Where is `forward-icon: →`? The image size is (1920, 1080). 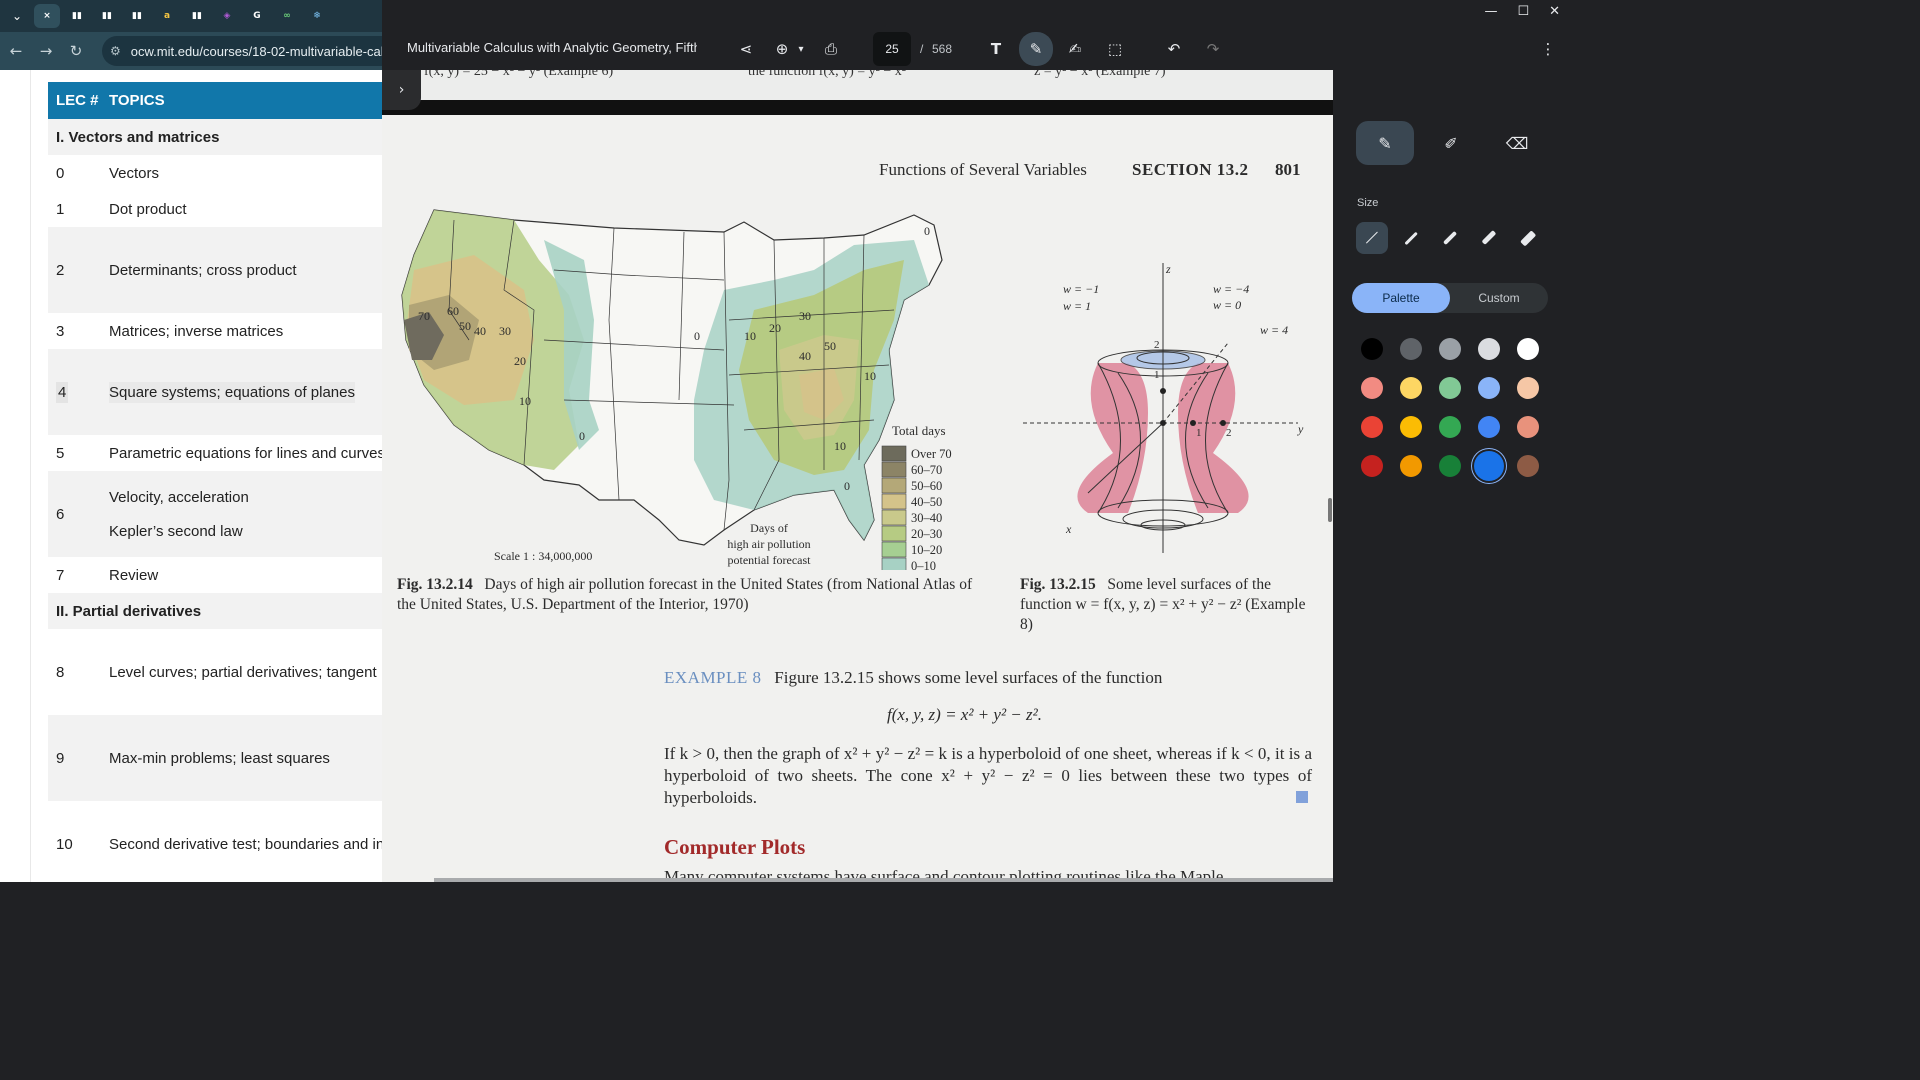
forward-icon: → is located at coordinates (46, 51).